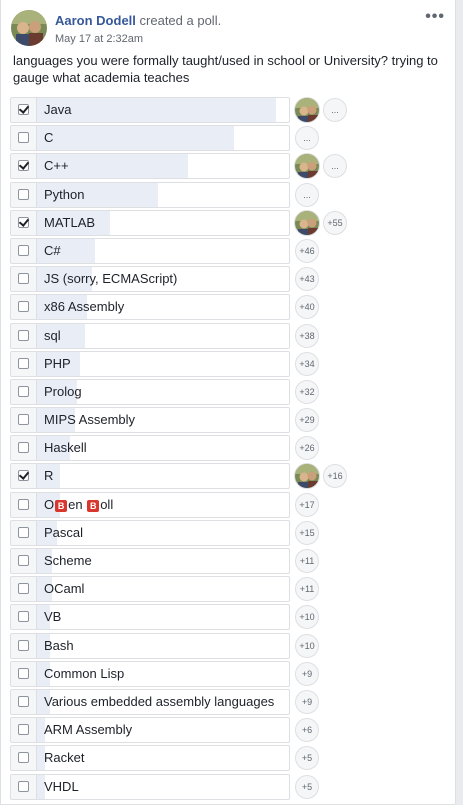  What do you see at coordinates (53, 617) in the screenshot?
I see `poll-option-label: VB` at bounding box center [53, 617].